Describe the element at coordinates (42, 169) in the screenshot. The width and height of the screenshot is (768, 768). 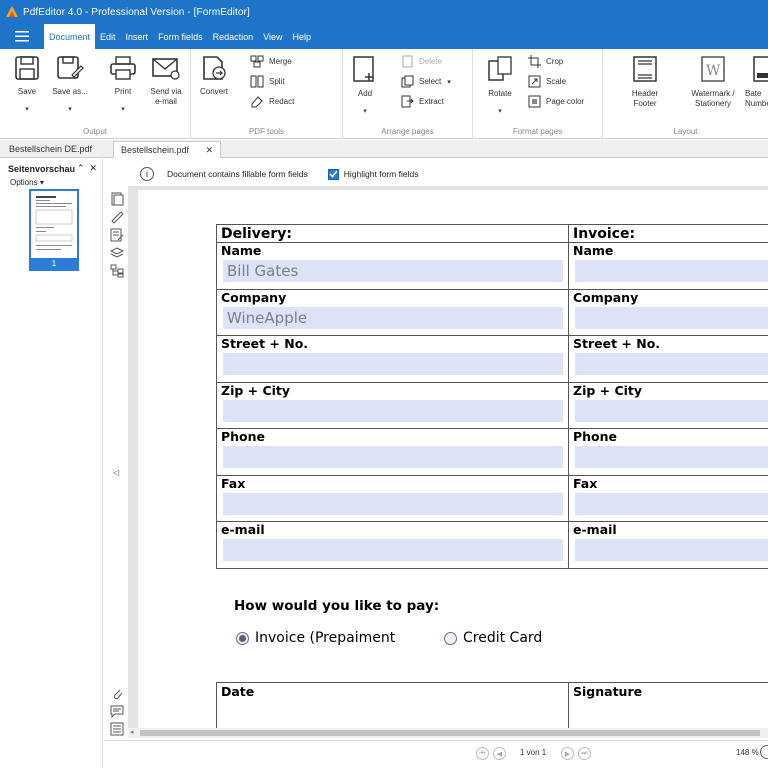
I see `panel-title: Seitenvorschau` at that location.